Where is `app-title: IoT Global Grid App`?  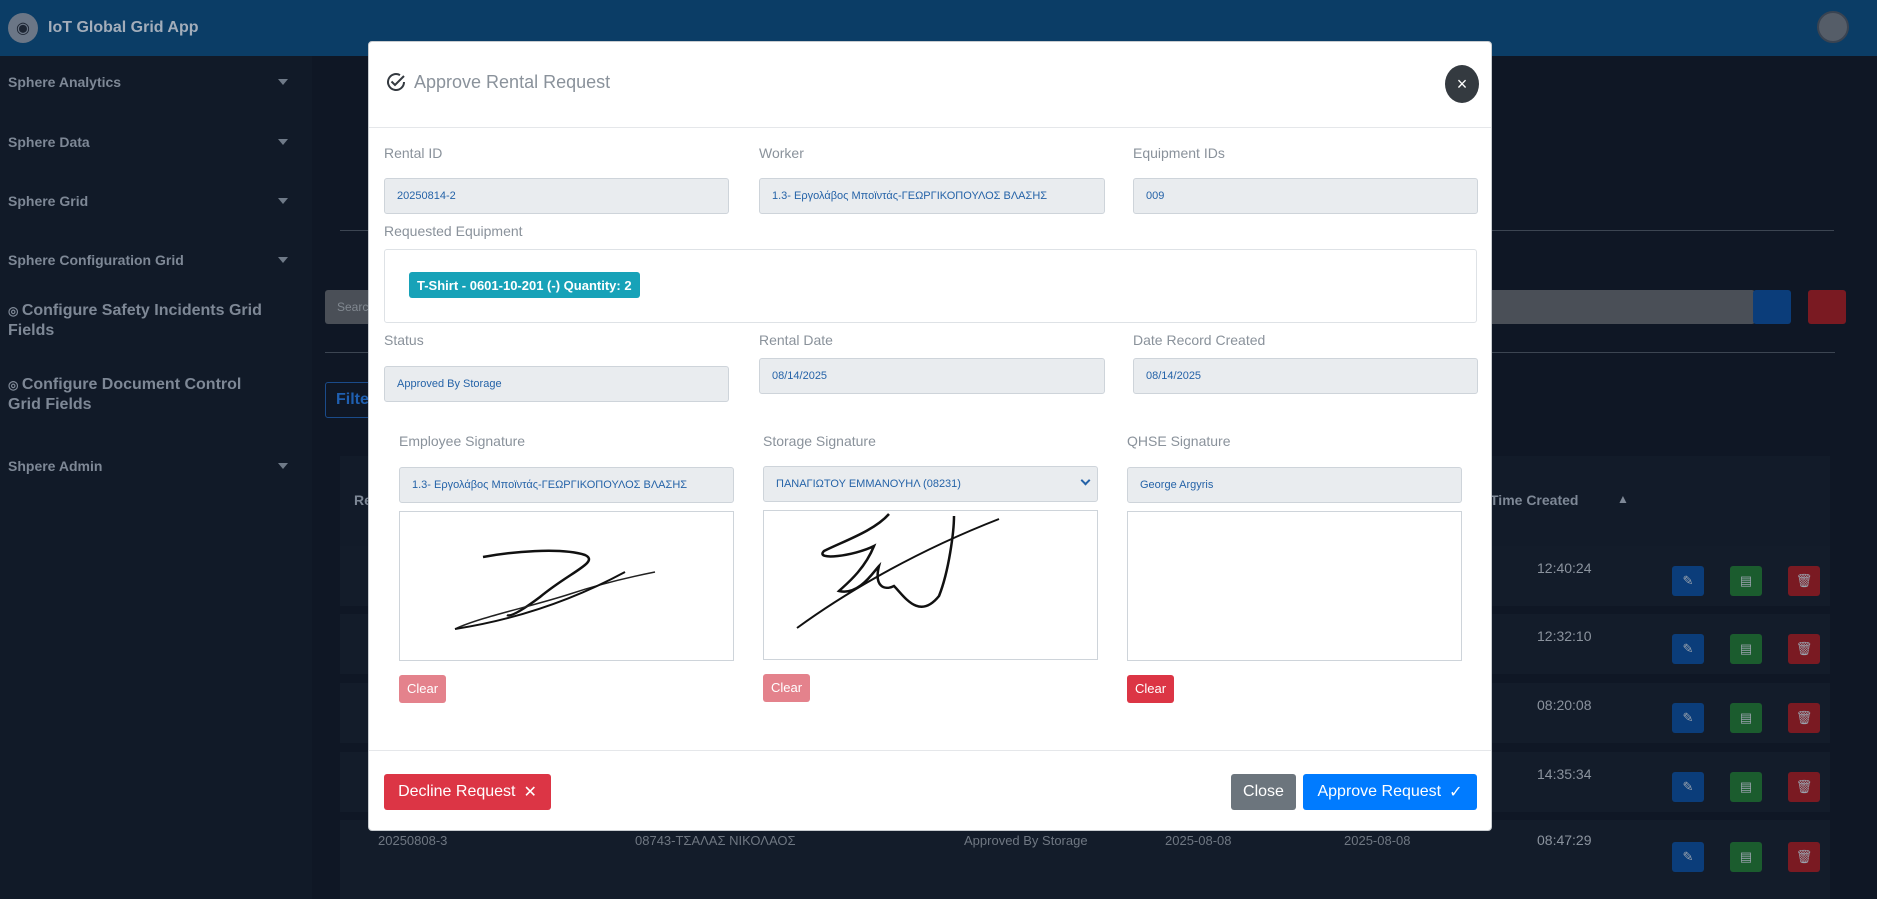
app-title: IoT Global Grid App is located at coordinates (123, 28).